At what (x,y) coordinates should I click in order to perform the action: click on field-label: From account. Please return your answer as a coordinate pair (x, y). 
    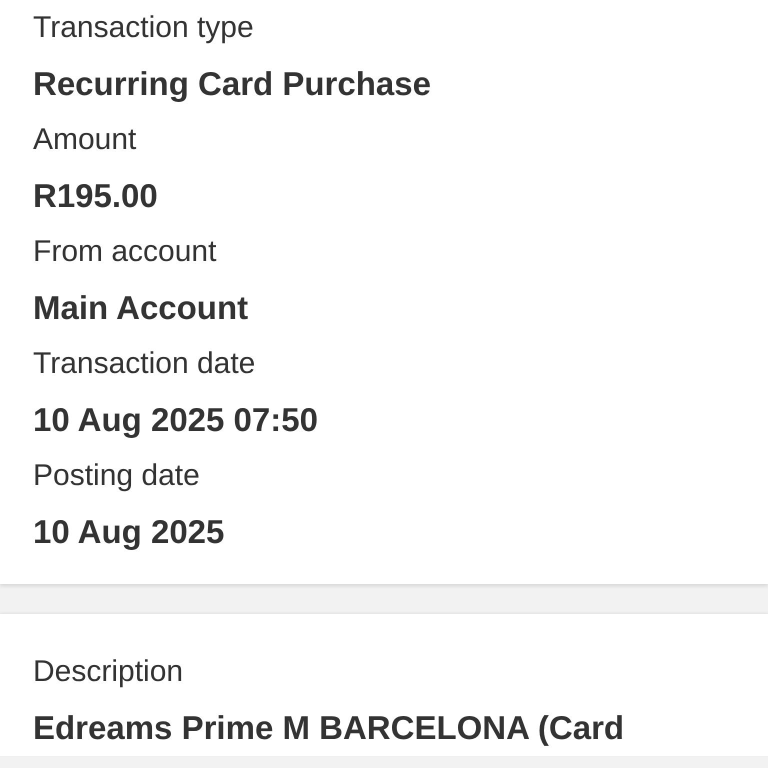
    Looking at the image, I should click on (125, 252).